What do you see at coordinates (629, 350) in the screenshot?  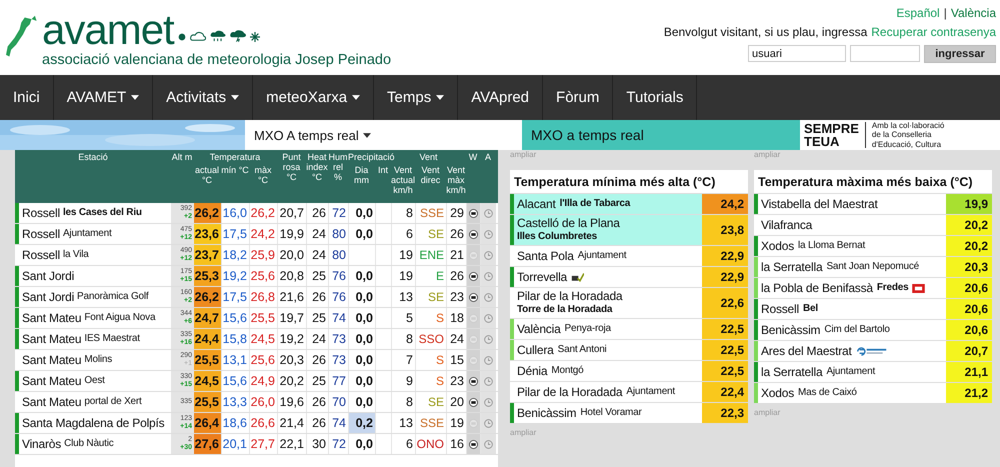 I see `ranking-row: Cullera Sant Antoni 22,5` at bounding box center [629, 350].